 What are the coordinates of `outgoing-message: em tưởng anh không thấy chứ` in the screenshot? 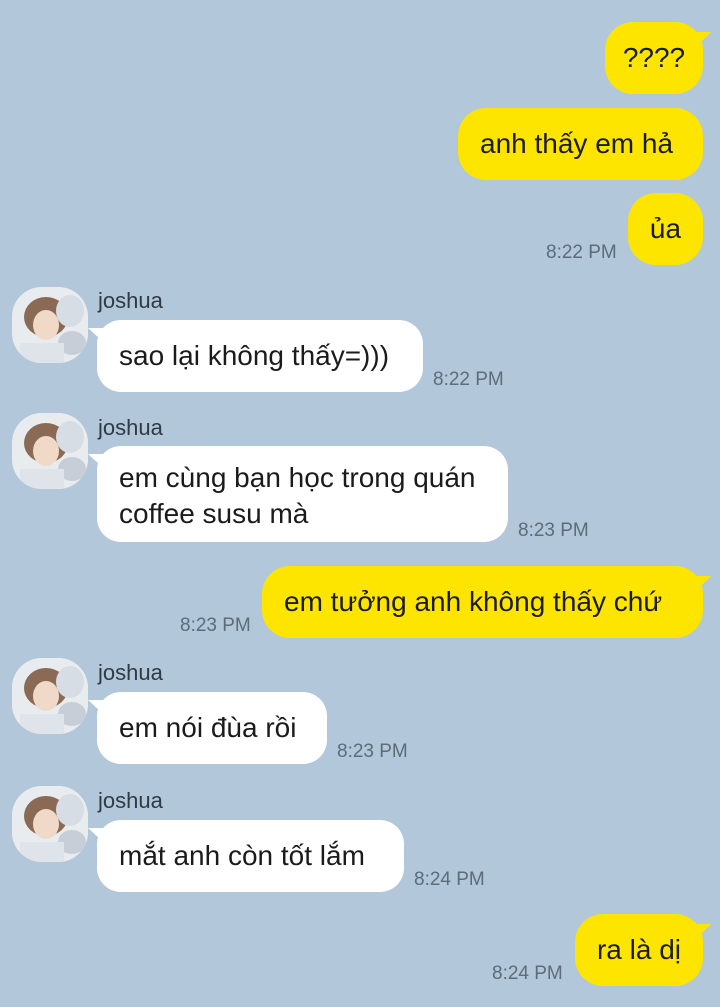 It's located at (482, 602).